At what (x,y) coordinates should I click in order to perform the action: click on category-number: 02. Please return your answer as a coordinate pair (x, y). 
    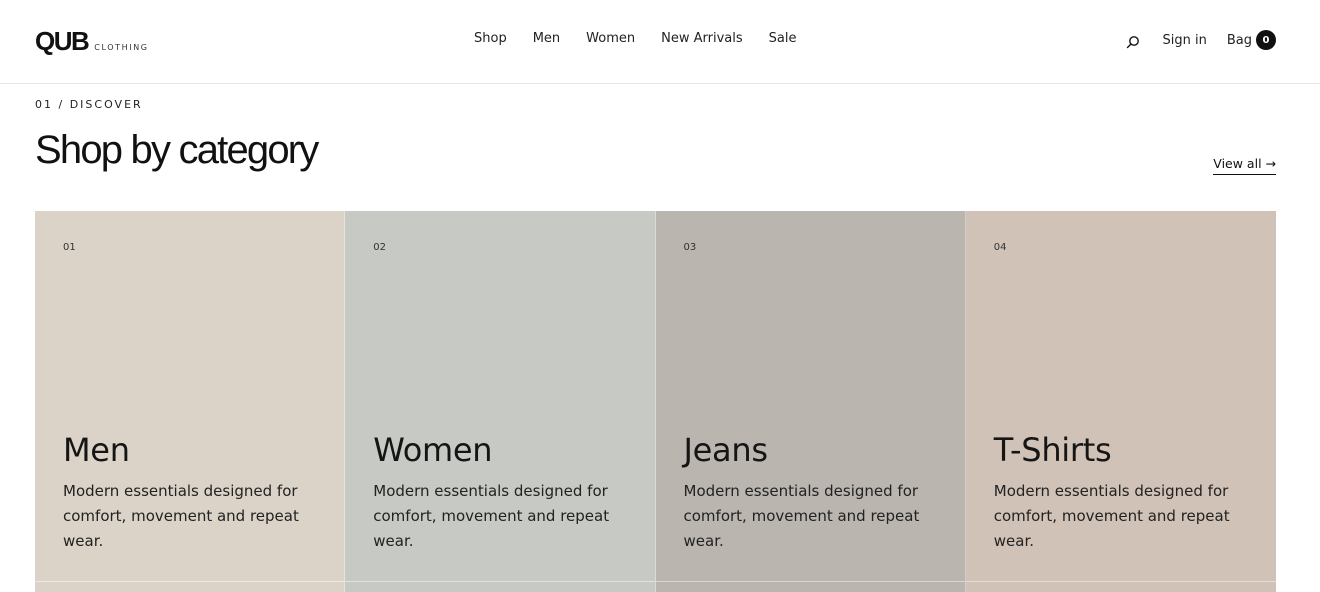
    Looking at the image, I should click on (379, 247).